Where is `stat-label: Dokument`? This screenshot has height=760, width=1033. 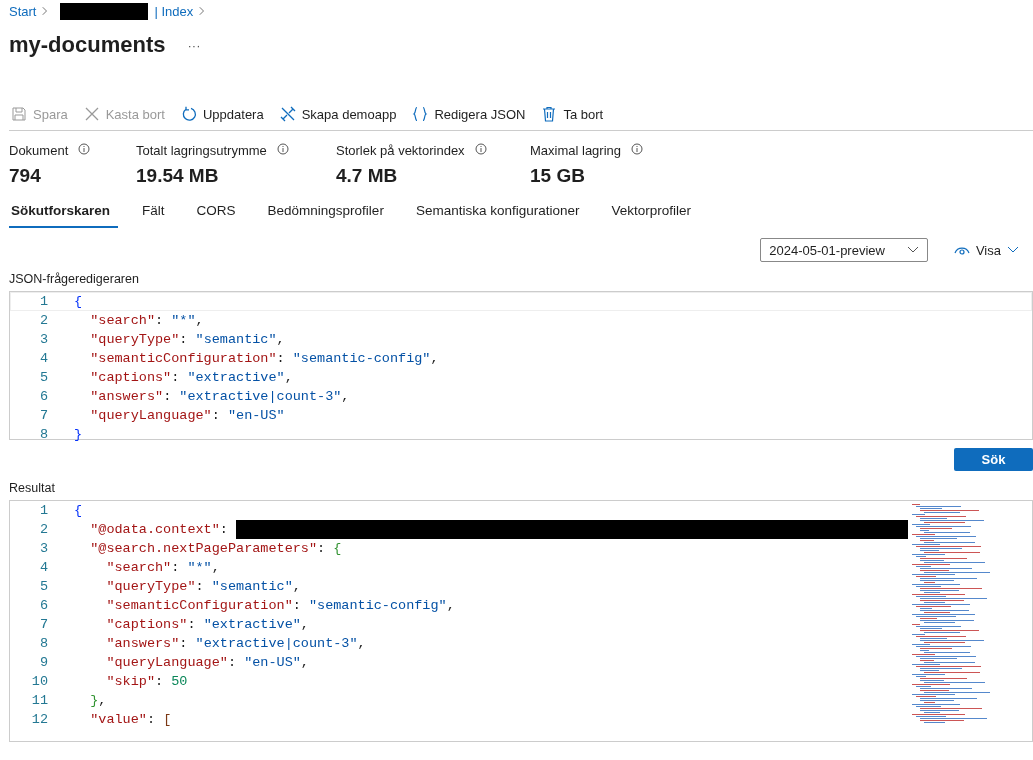 stat-label: Dokument is located at coordinates (39, 150).